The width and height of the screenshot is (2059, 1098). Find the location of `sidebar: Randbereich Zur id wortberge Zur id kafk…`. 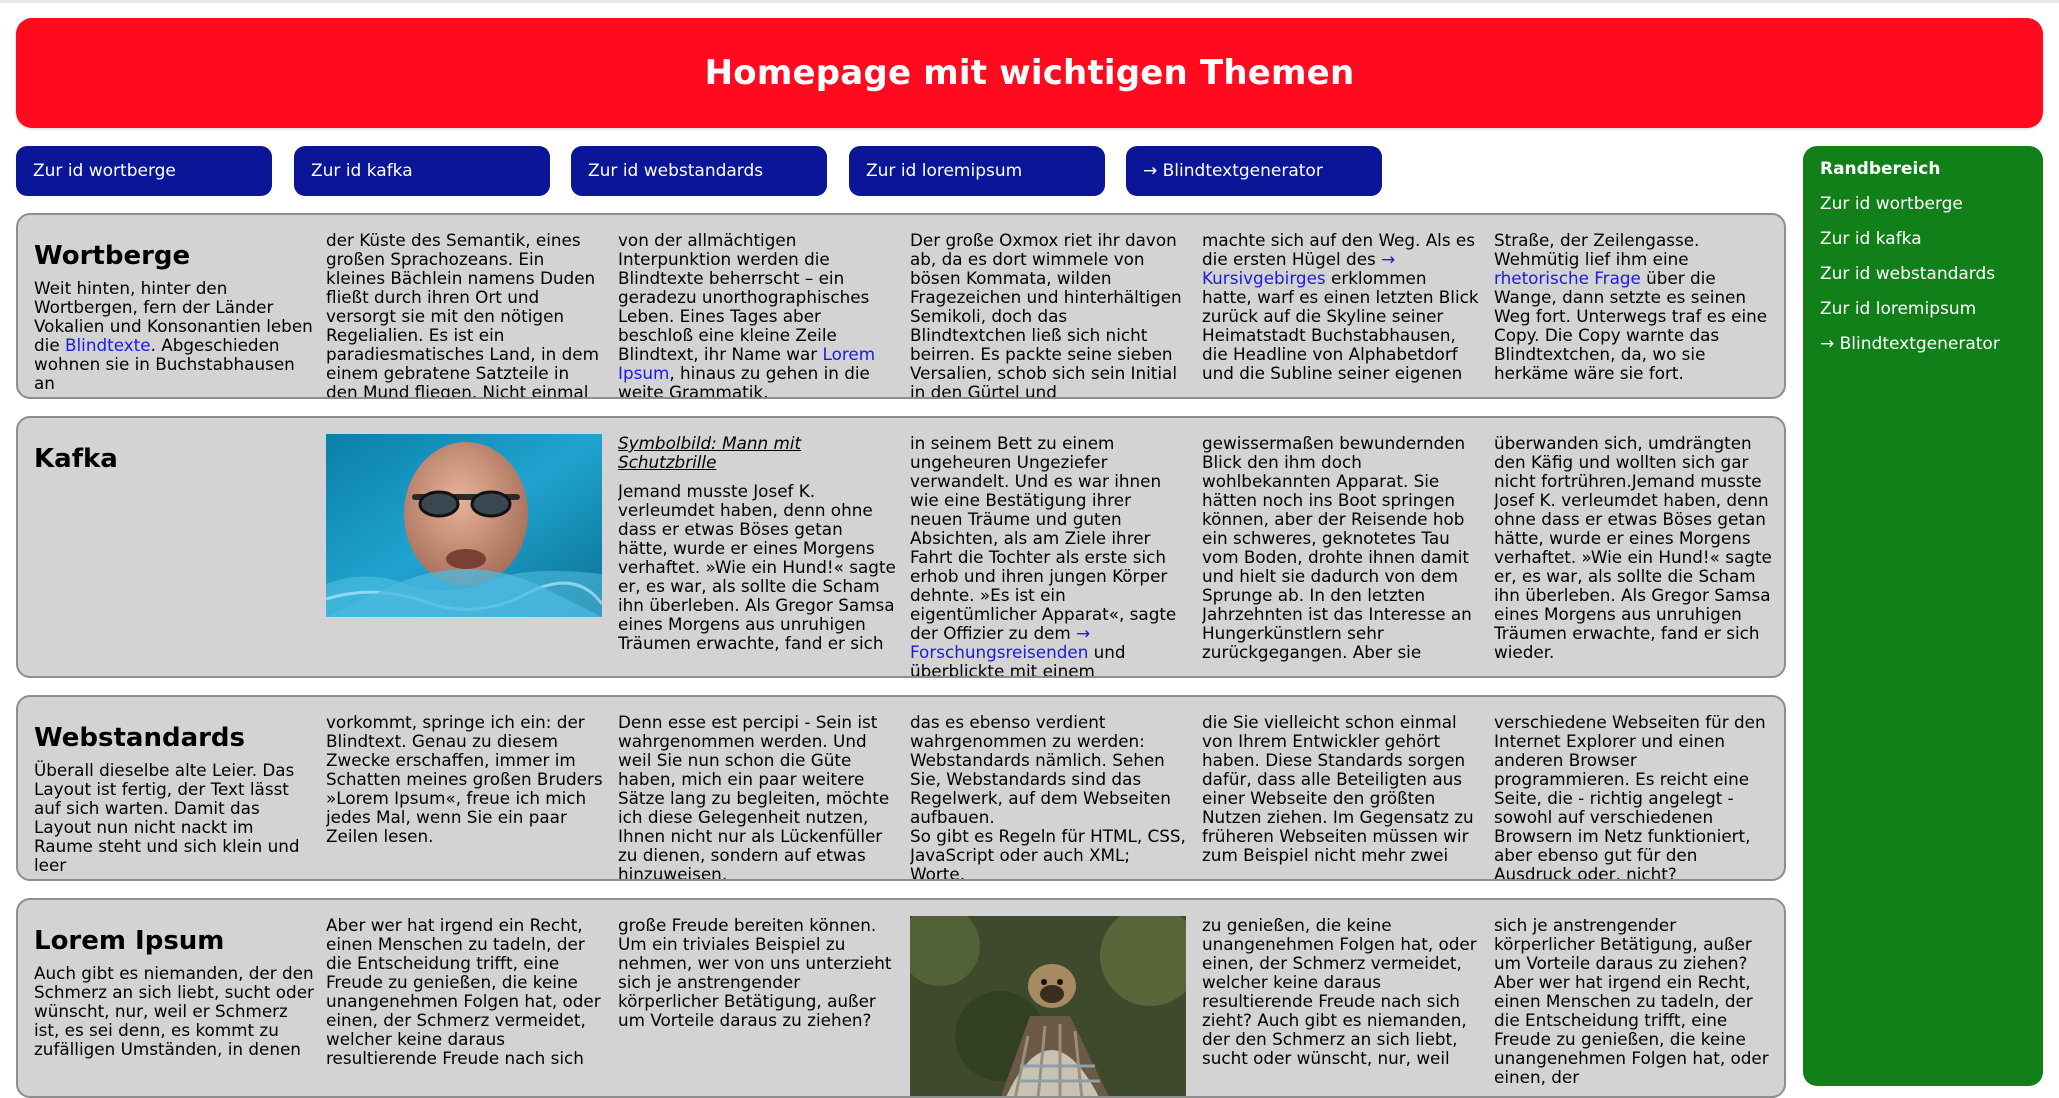

sidebar: Randbereich Zur id wortberge Zur id kafk… is located at coordinates (1923, 616).